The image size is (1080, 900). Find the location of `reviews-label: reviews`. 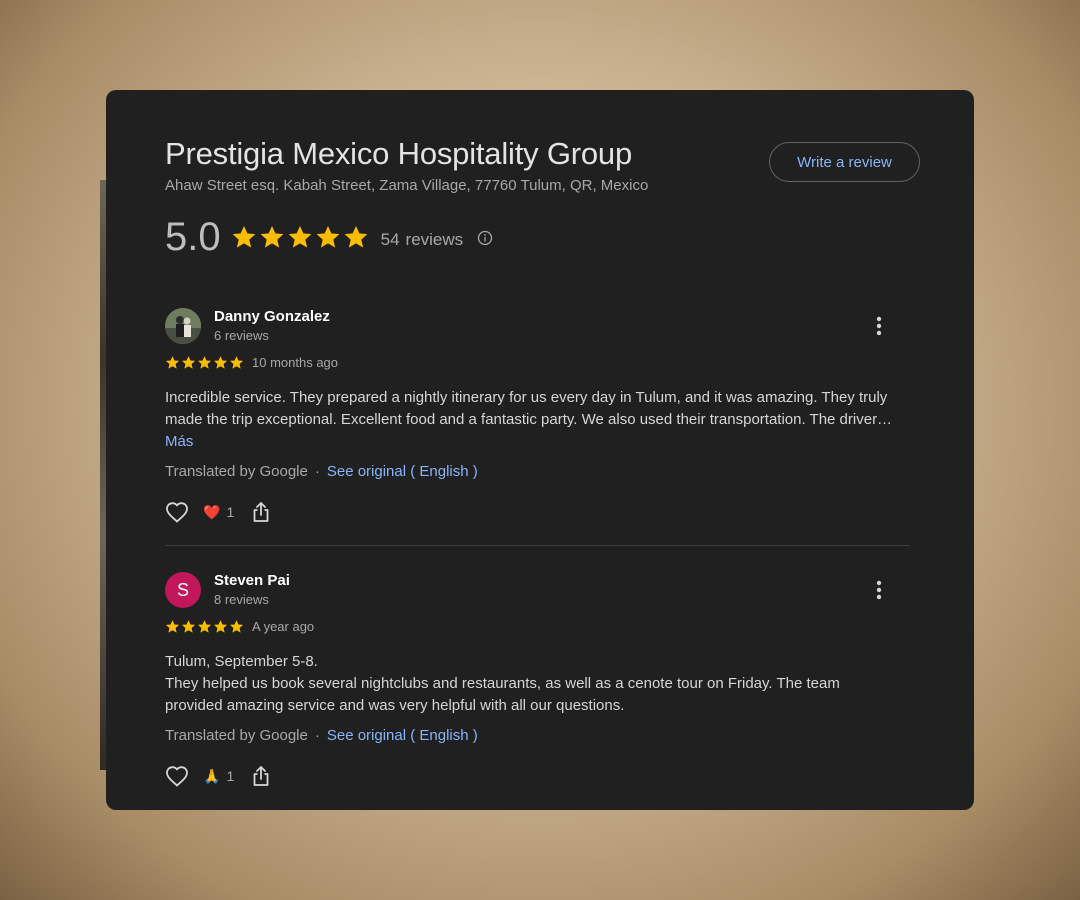

reviews-label: reviews is located at coordinates (434, 239).